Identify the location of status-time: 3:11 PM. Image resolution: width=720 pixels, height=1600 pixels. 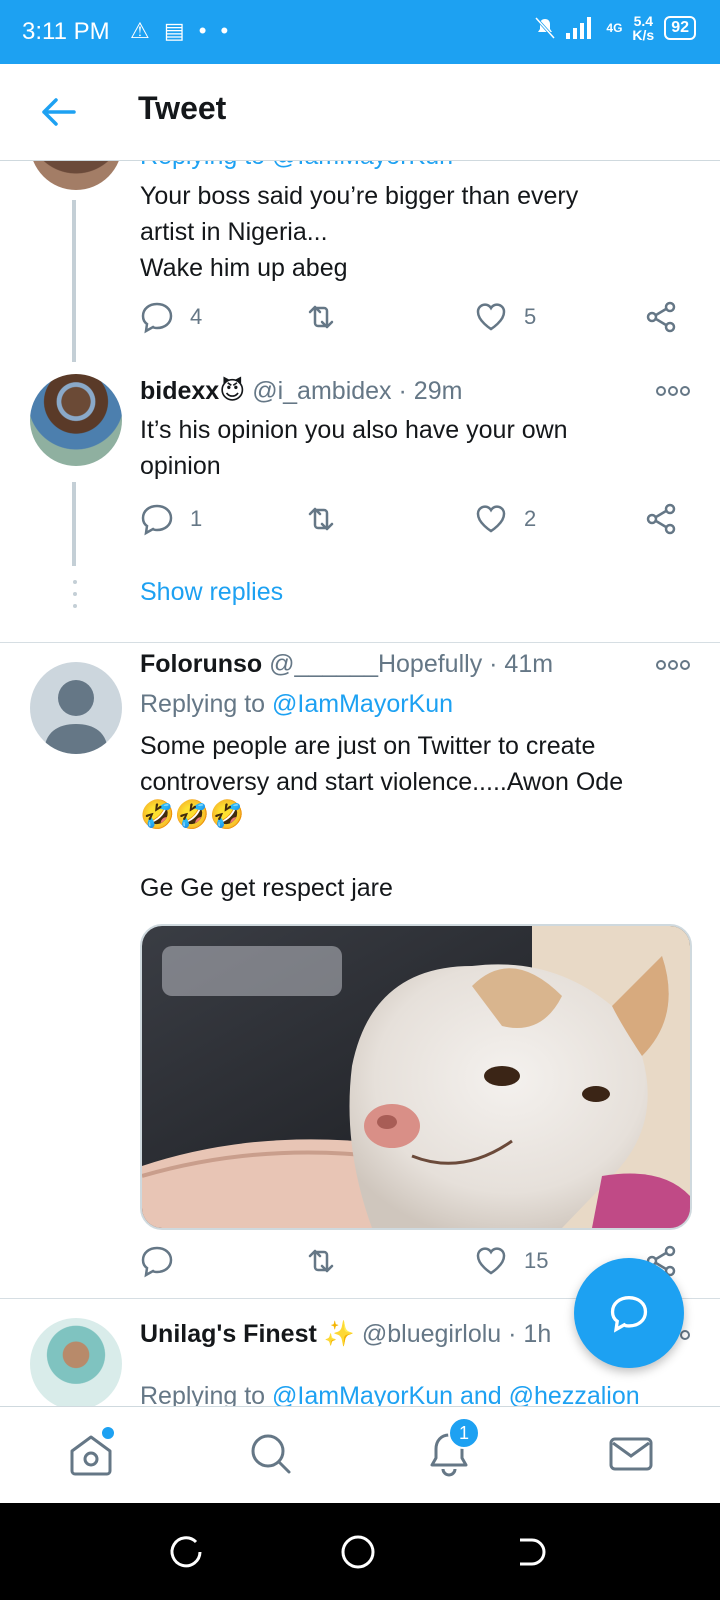
(66, 31).